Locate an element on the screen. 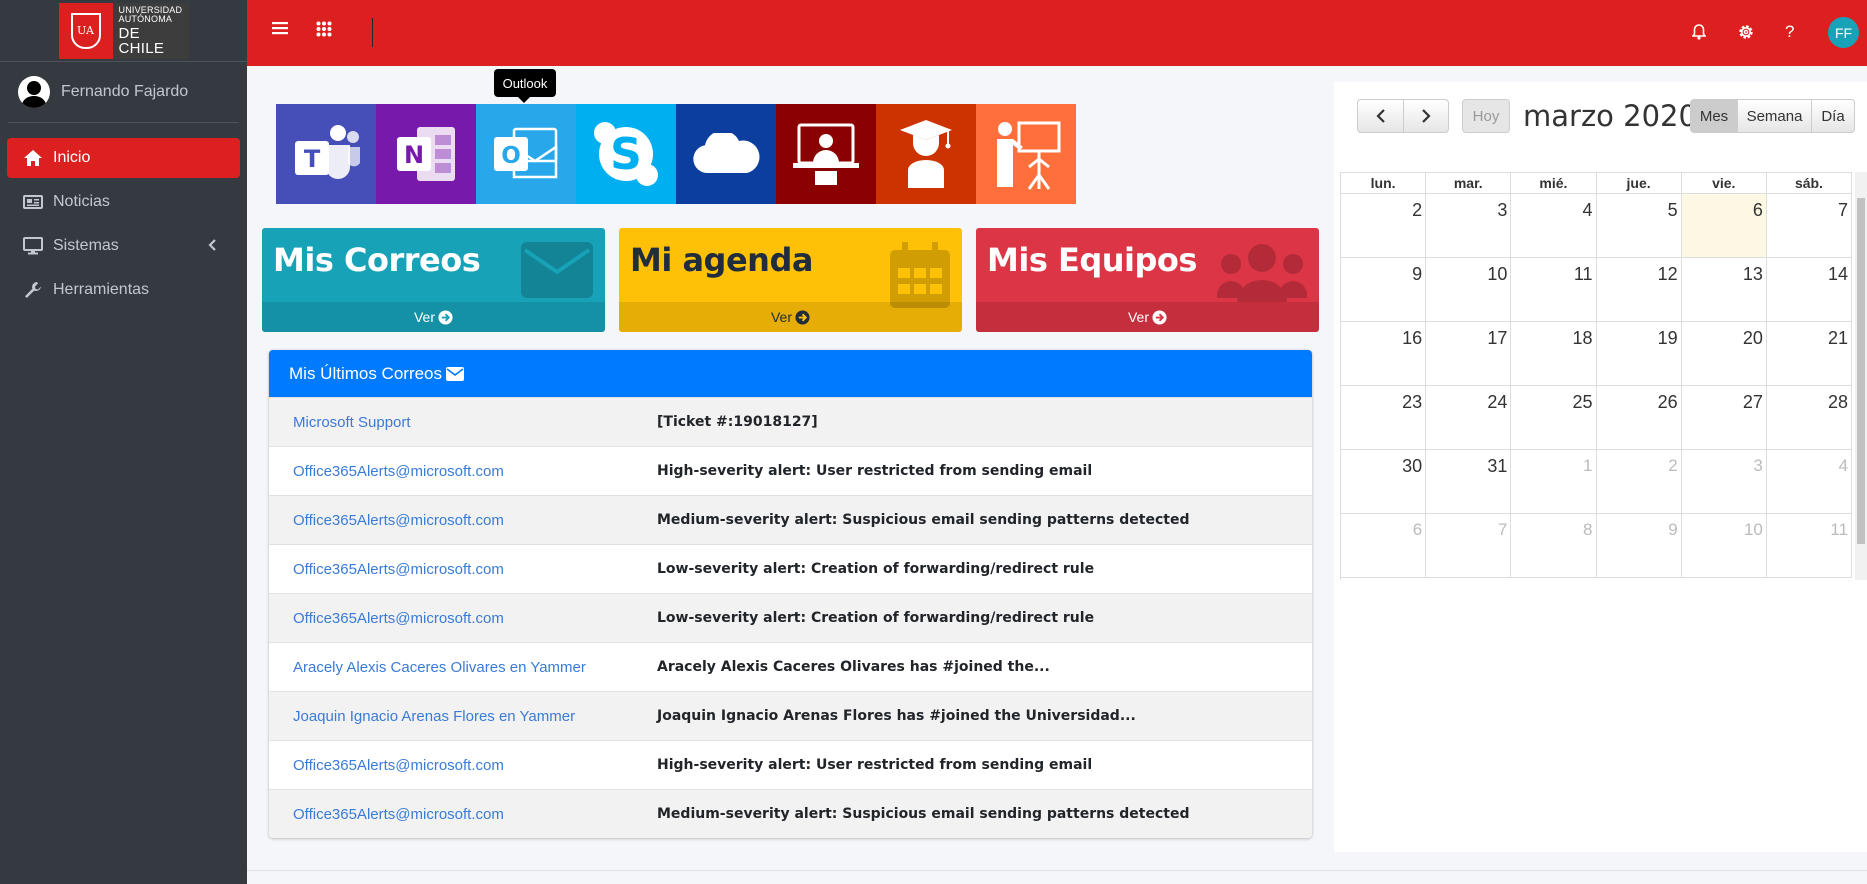 The width and height of the screenshot is (1867, 884). app-tile-onenote: N is located at coordinates (426, 154).